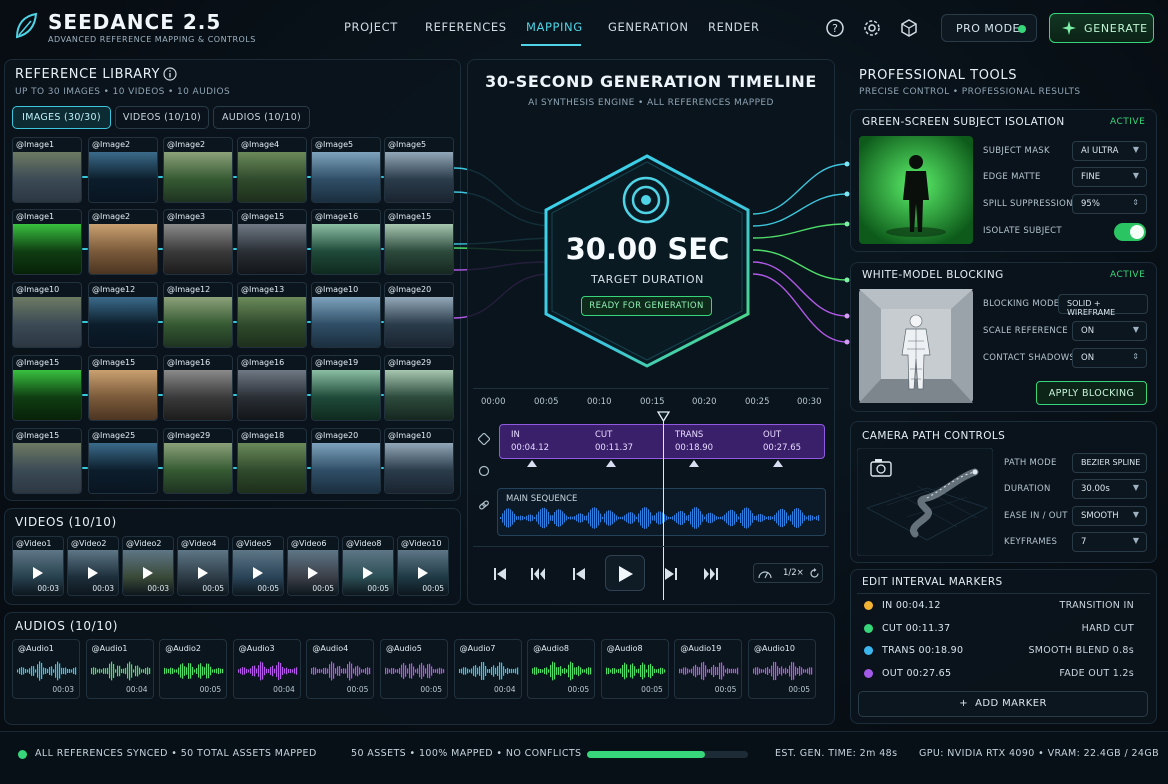 Image resolution: width=1168 pixels, height=784 pixels. I want to click on video-thumbnail: @Video10 00:05, so click(423, 566).